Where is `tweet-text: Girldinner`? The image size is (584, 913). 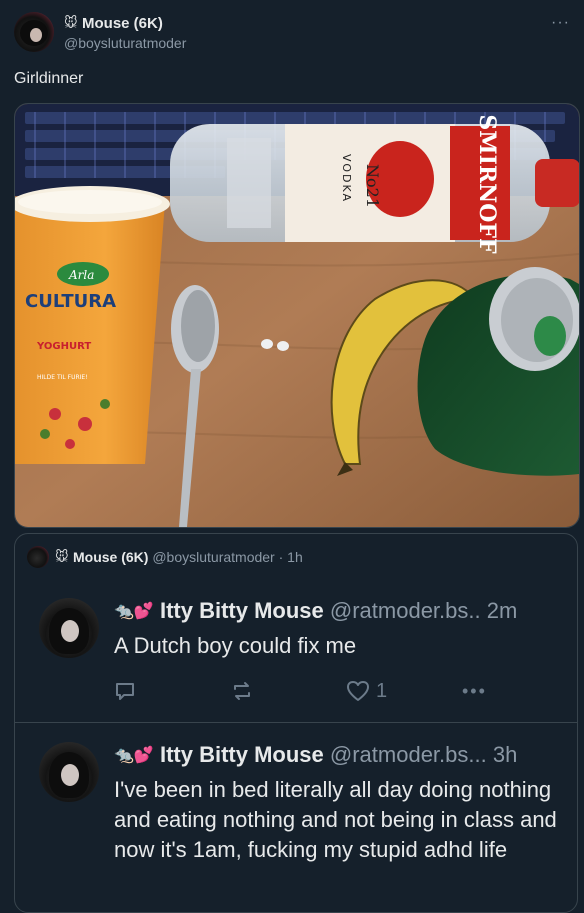
tweet-text: Girldinner is located at coordinates (49, 78).